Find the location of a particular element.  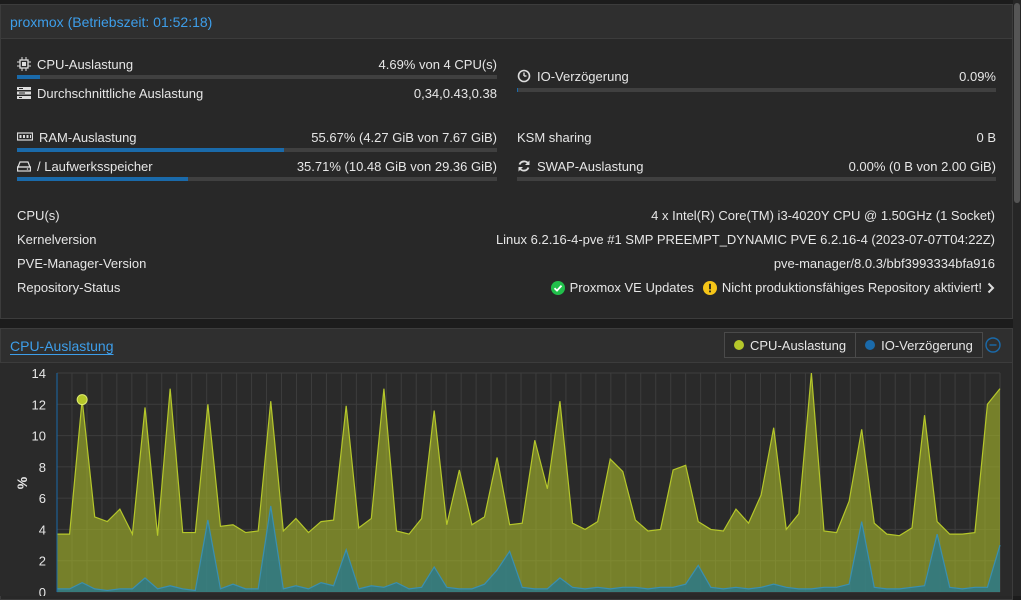

pve-value: pve-manager/8.0.3/bbf3993334bfa916 is located at coordinates (884, 263).